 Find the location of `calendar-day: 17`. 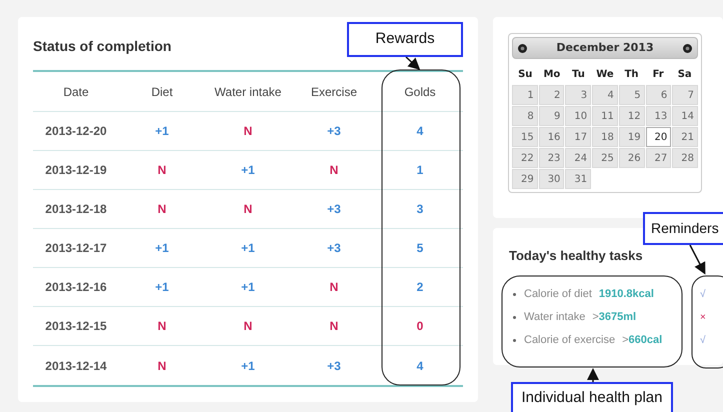

calendar-day: 17 is located at coordinates (578, 137).